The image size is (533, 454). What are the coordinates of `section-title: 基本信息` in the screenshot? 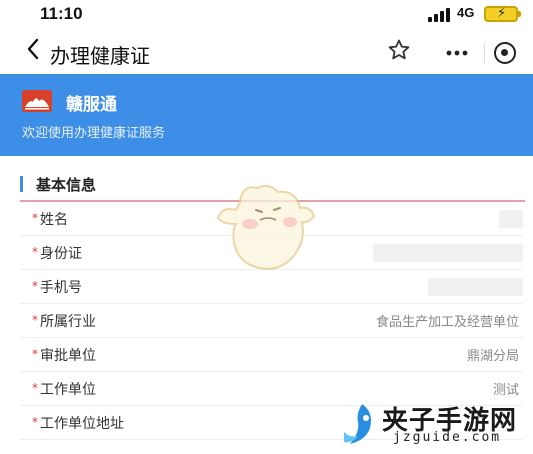 It's located at (66, 185).